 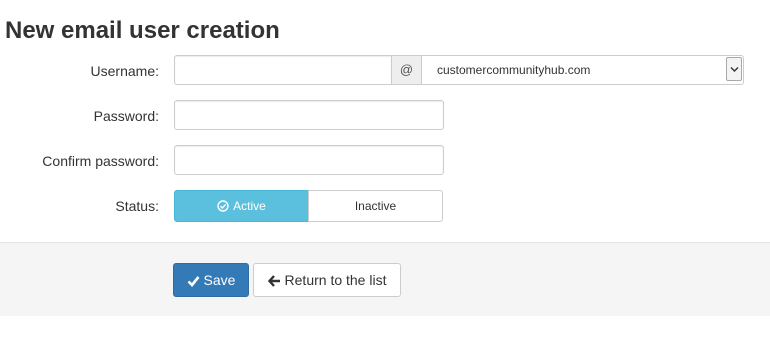 What do you see at coordinates (219, 280) in the screenshot?
I see `save-button-label: Save` at bounding box center [219, 280].